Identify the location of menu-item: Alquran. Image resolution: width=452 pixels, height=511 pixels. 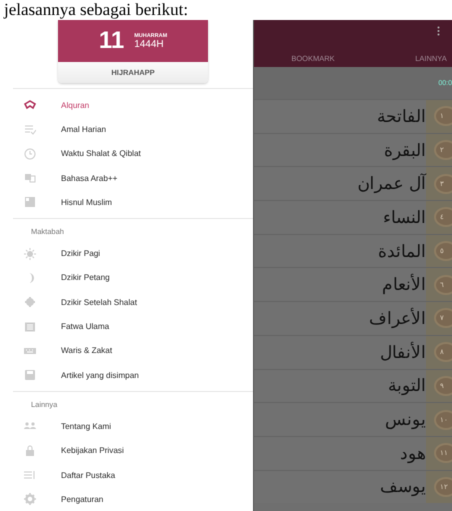
(133, 105).